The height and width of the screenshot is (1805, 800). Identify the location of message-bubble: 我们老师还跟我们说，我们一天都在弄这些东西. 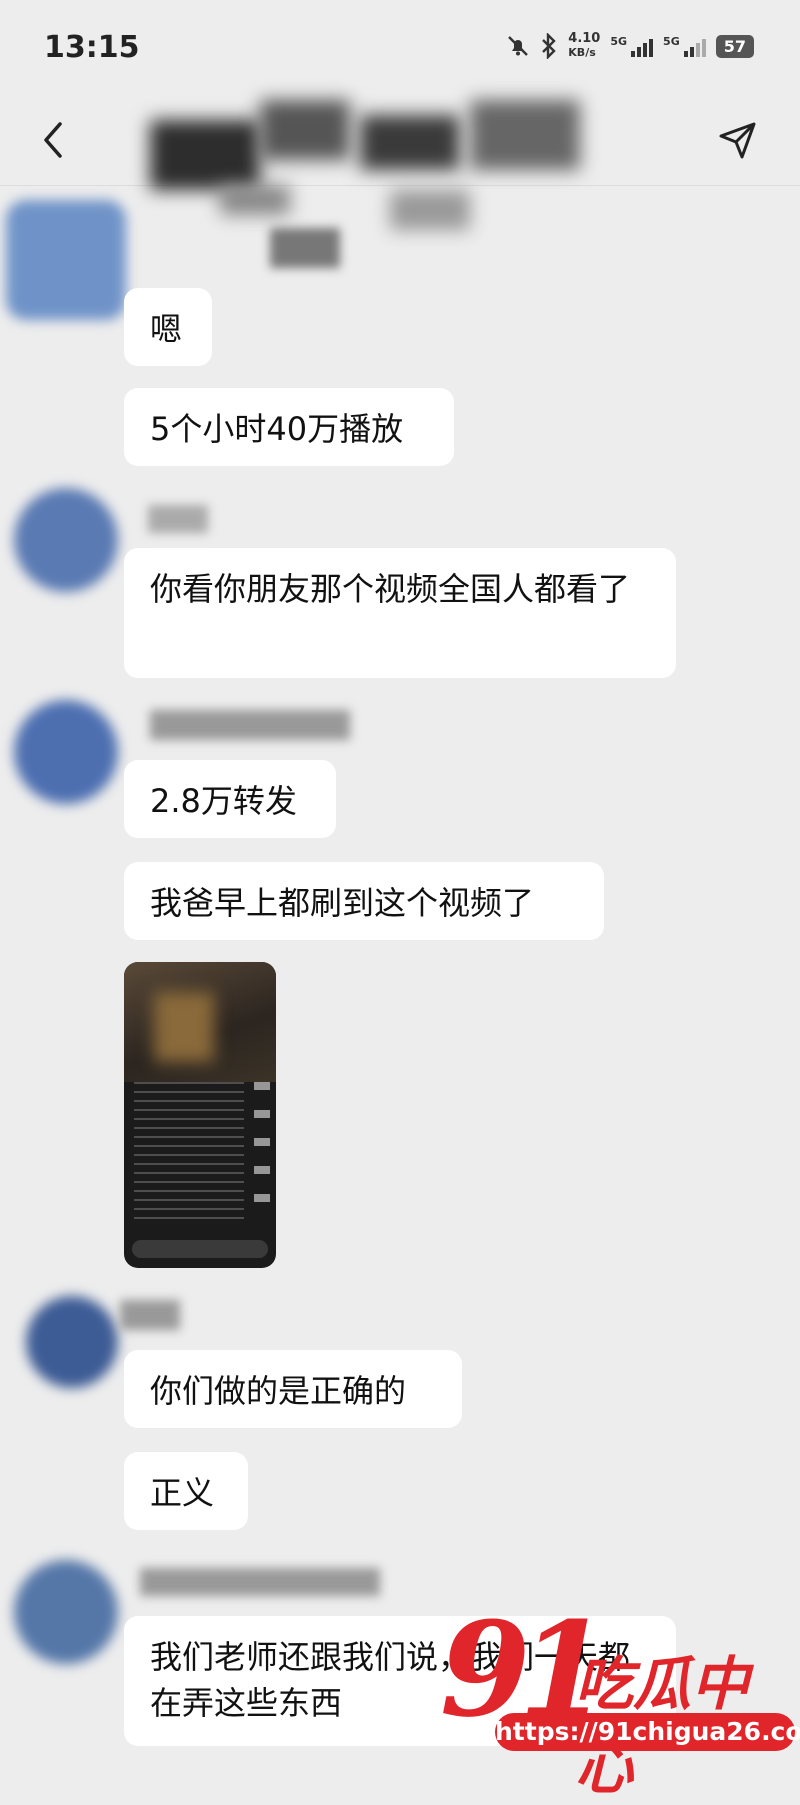
(400, 1681).